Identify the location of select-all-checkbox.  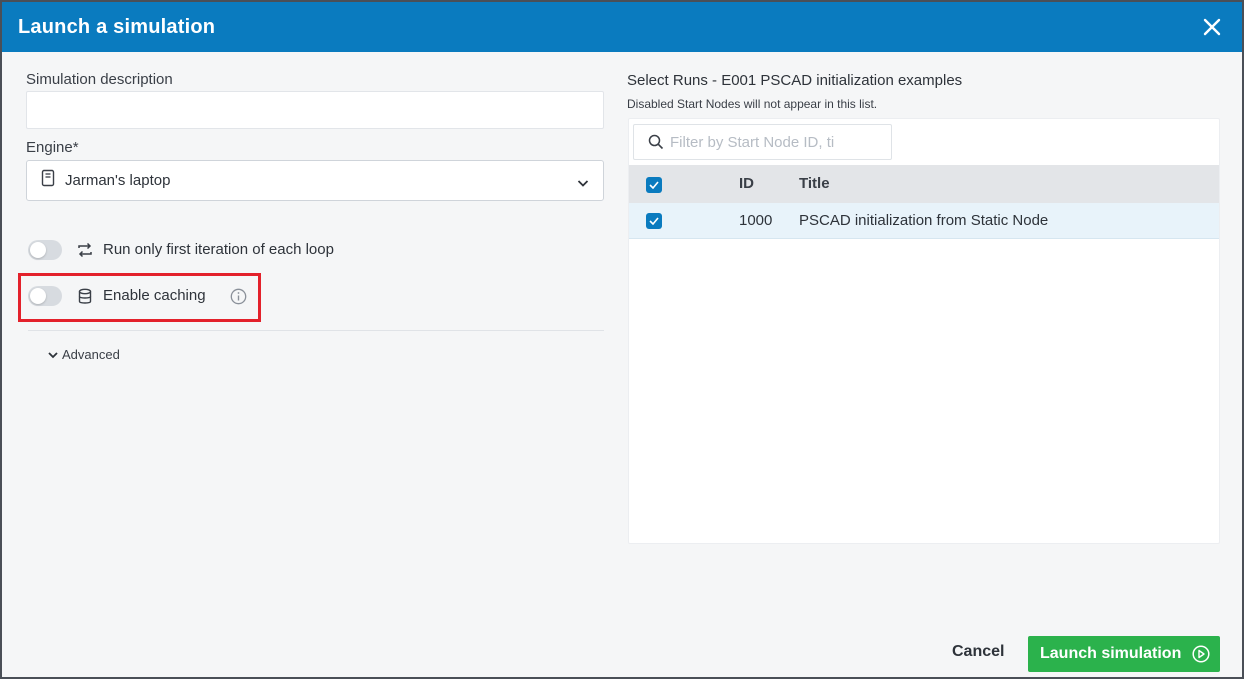
(654, 185).